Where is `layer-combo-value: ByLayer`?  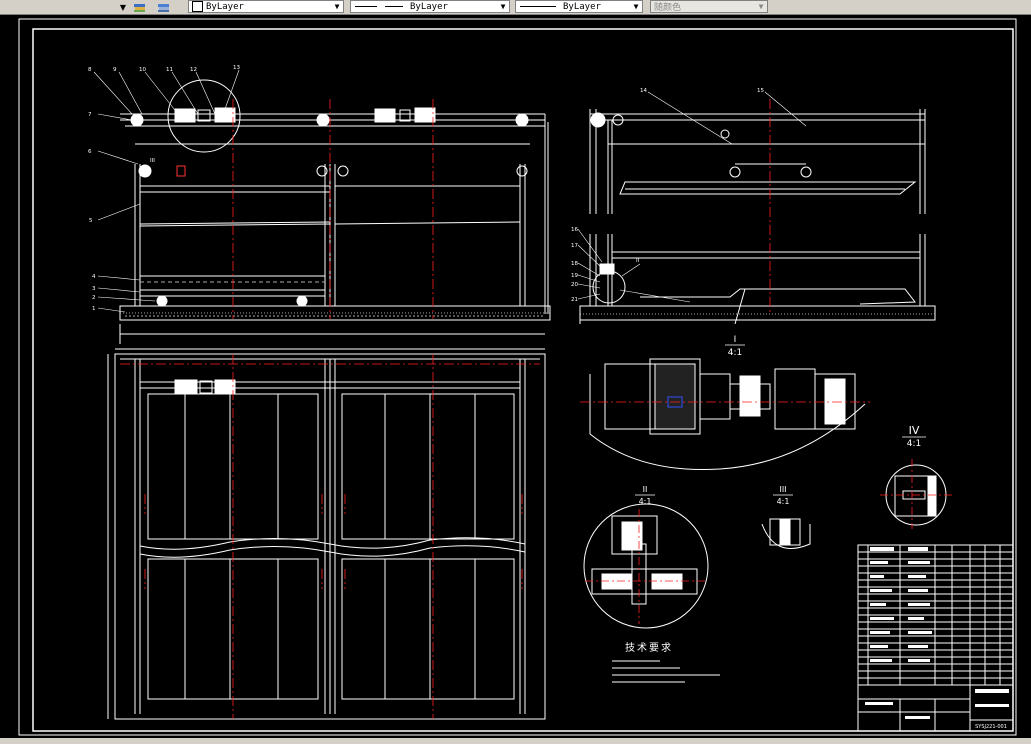 layer-combo-value: ByLayer is located at coordinates (225, 6).